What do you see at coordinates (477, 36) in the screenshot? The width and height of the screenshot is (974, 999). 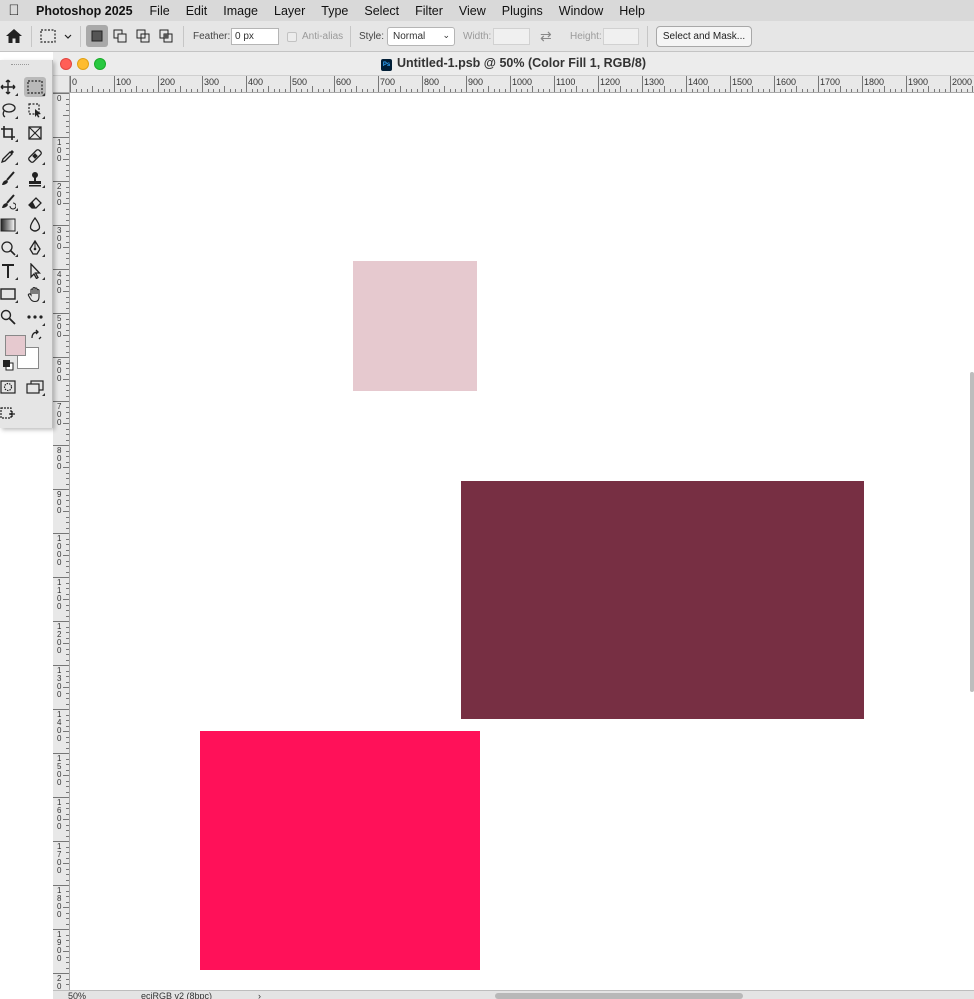 I see `width-label: Width:` at bounding box center [477, 36].